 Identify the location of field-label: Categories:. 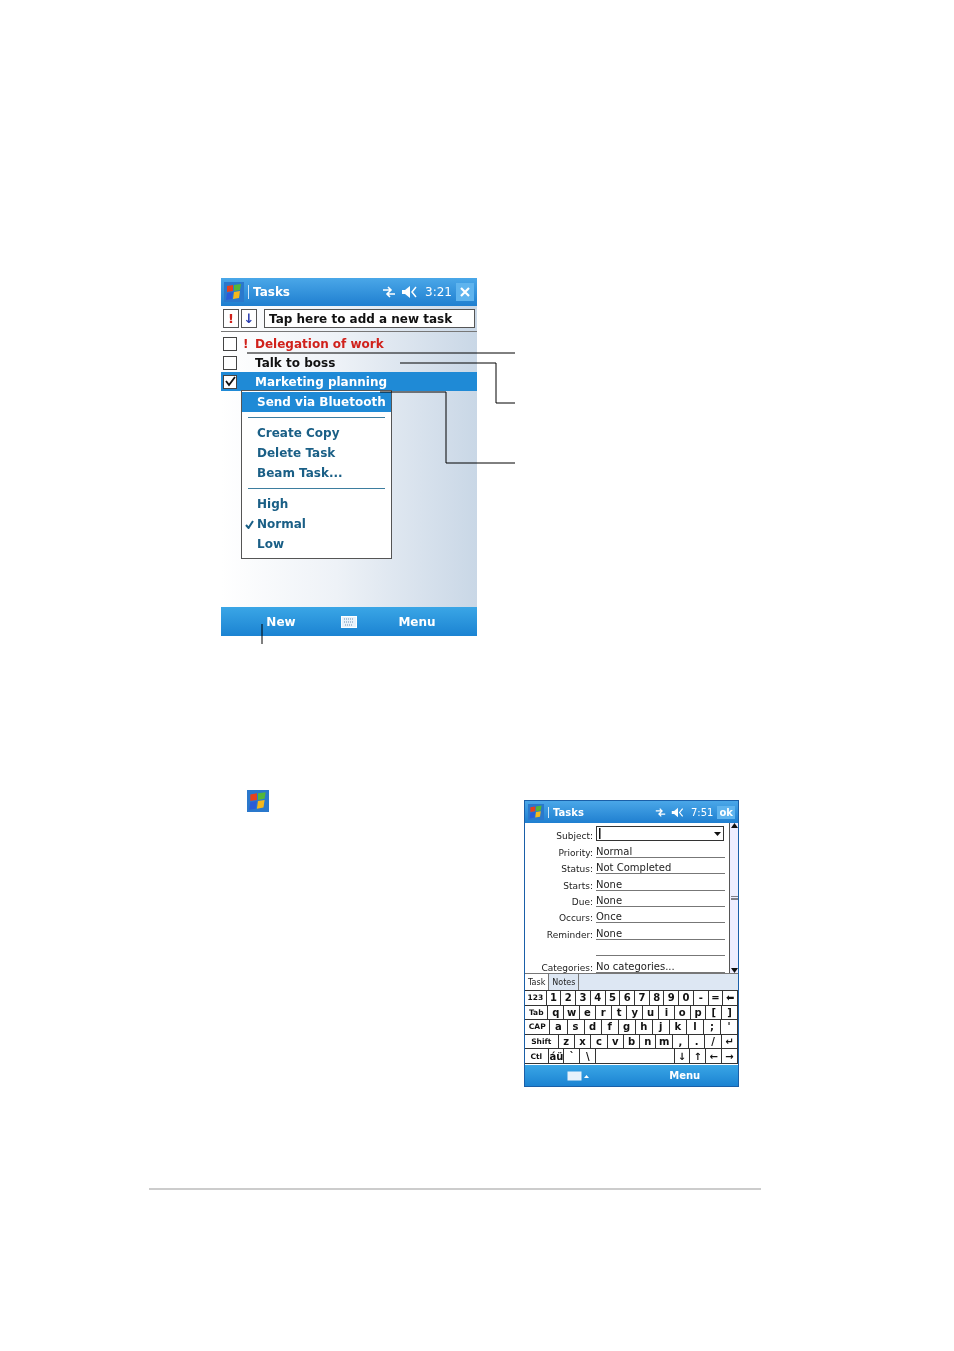
(567, 967).